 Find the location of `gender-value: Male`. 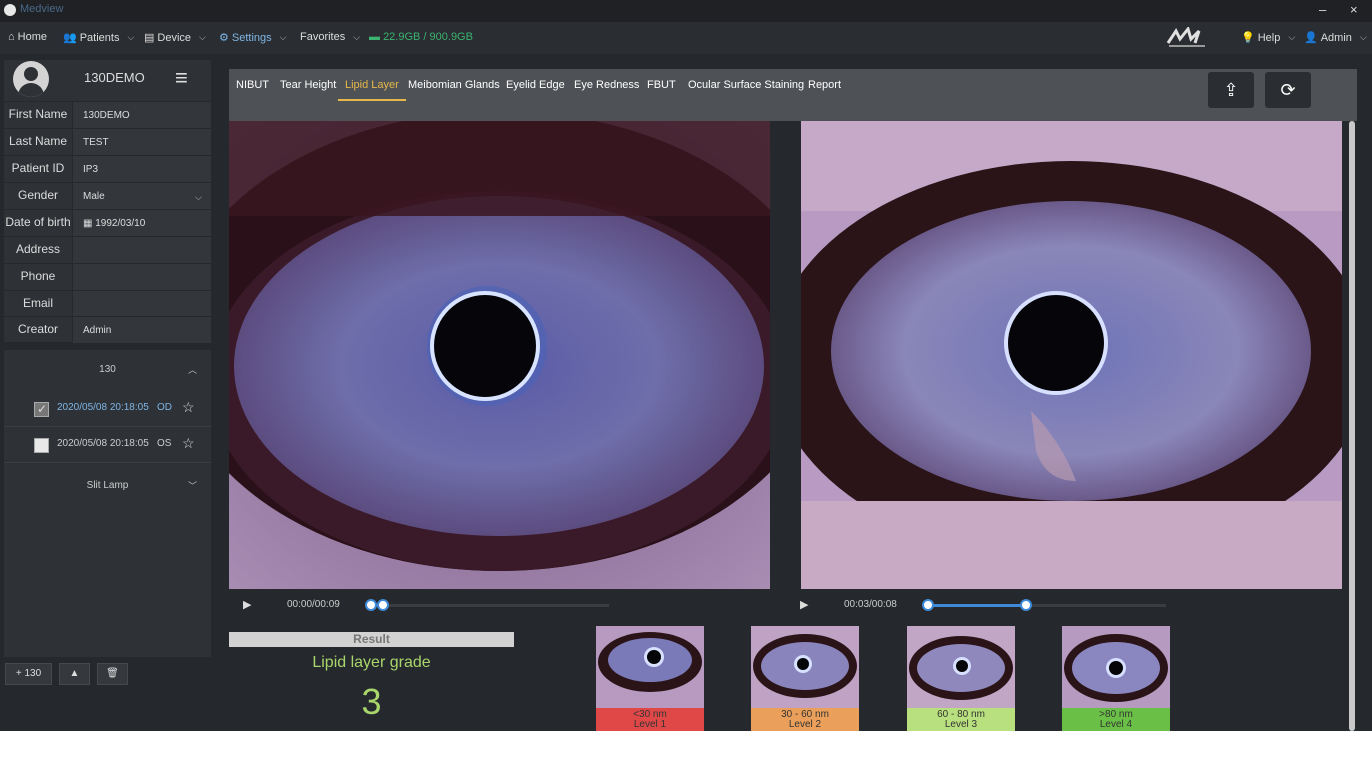

gender-value: Male is located at coordinates (94, 196).